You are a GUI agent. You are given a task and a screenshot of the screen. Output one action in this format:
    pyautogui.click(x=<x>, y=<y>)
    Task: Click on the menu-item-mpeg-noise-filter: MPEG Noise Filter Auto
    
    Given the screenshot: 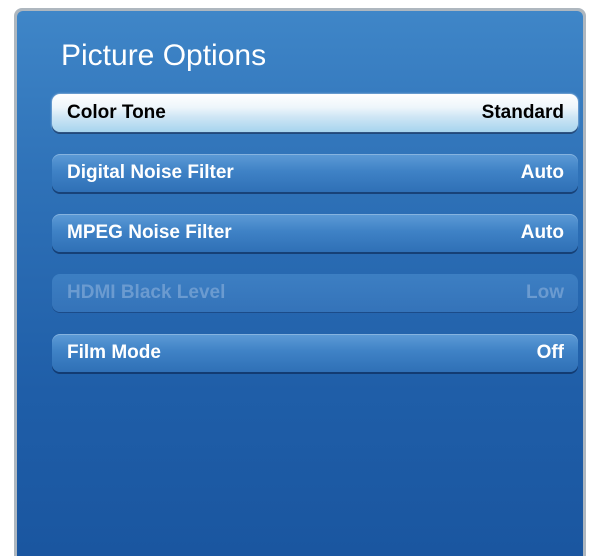 What is the action you would take?
    pyautogui.click(x=315, y=233)
    